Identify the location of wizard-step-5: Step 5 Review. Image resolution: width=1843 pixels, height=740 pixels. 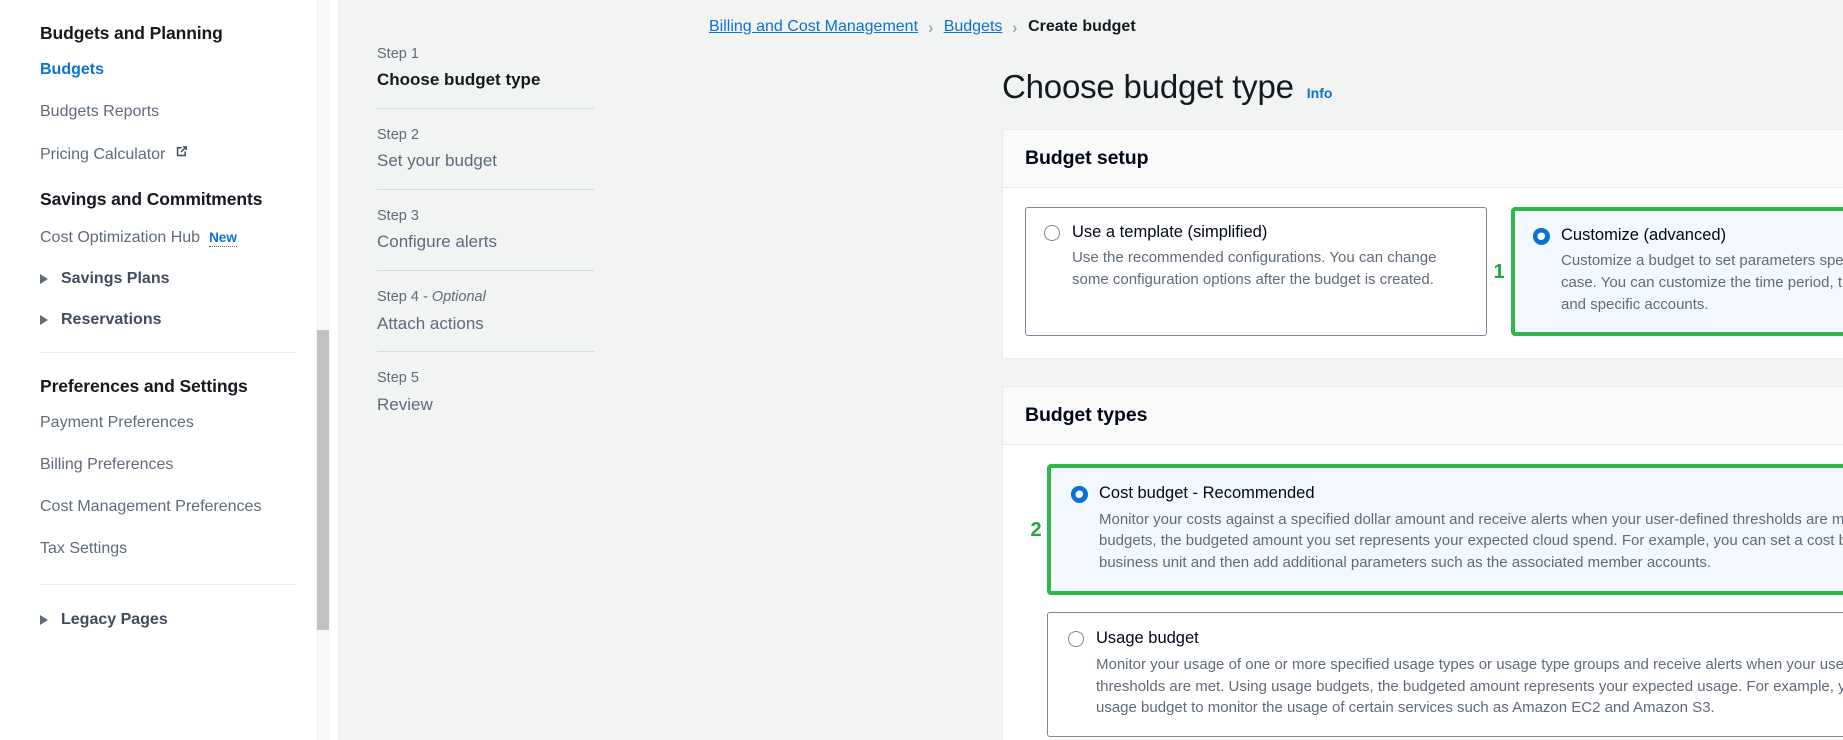
(529, 400).